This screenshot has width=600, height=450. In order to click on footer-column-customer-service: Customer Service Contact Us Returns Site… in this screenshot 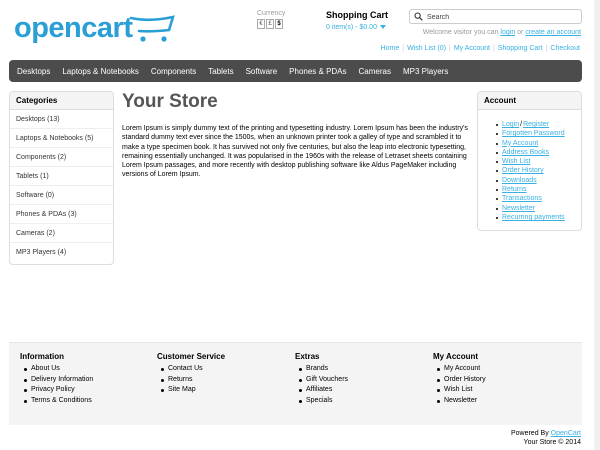, I will do `click(191, 374)`.